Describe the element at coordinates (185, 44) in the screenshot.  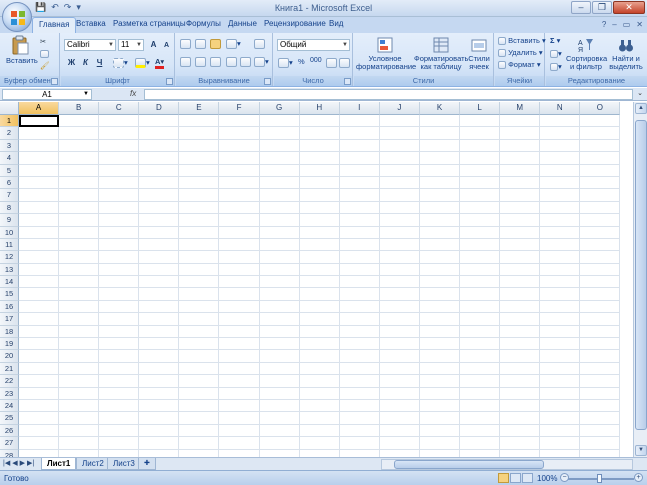
I see `align-top-icon` at that location.